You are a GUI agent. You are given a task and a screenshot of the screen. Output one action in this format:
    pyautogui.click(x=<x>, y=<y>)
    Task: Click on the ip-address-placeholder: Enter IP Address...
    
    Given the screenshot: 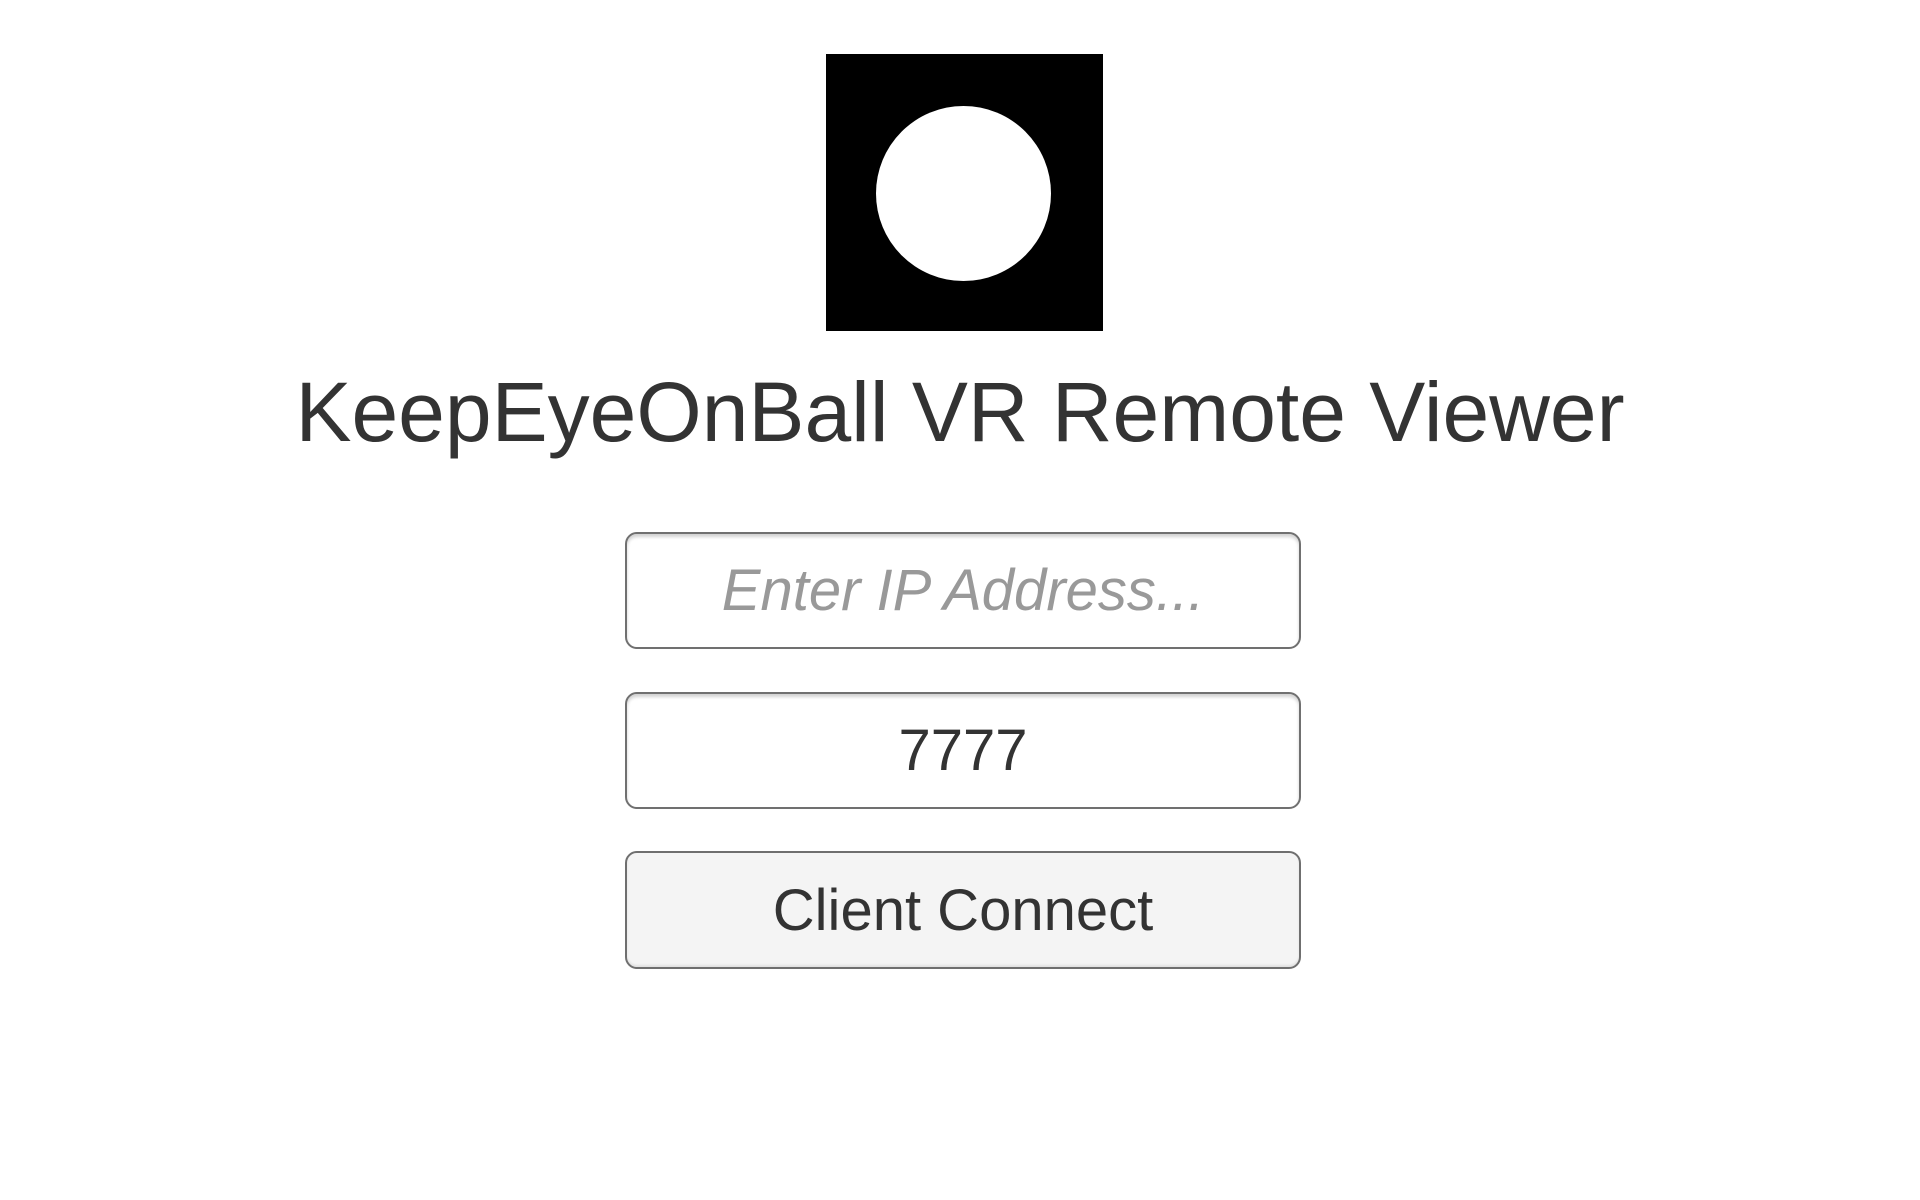 What is the action you would take?
    pyautogui.click(x=963, y=590)
    